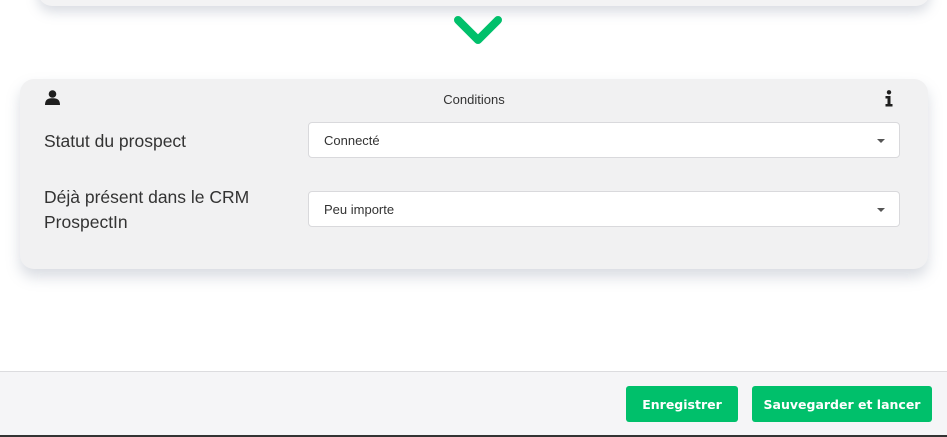  What do you see at coordinates (115, 141) in the screenshot?
I see `condition-label-prospect-status: Statut du prospect` at bounding box center [115, 141].